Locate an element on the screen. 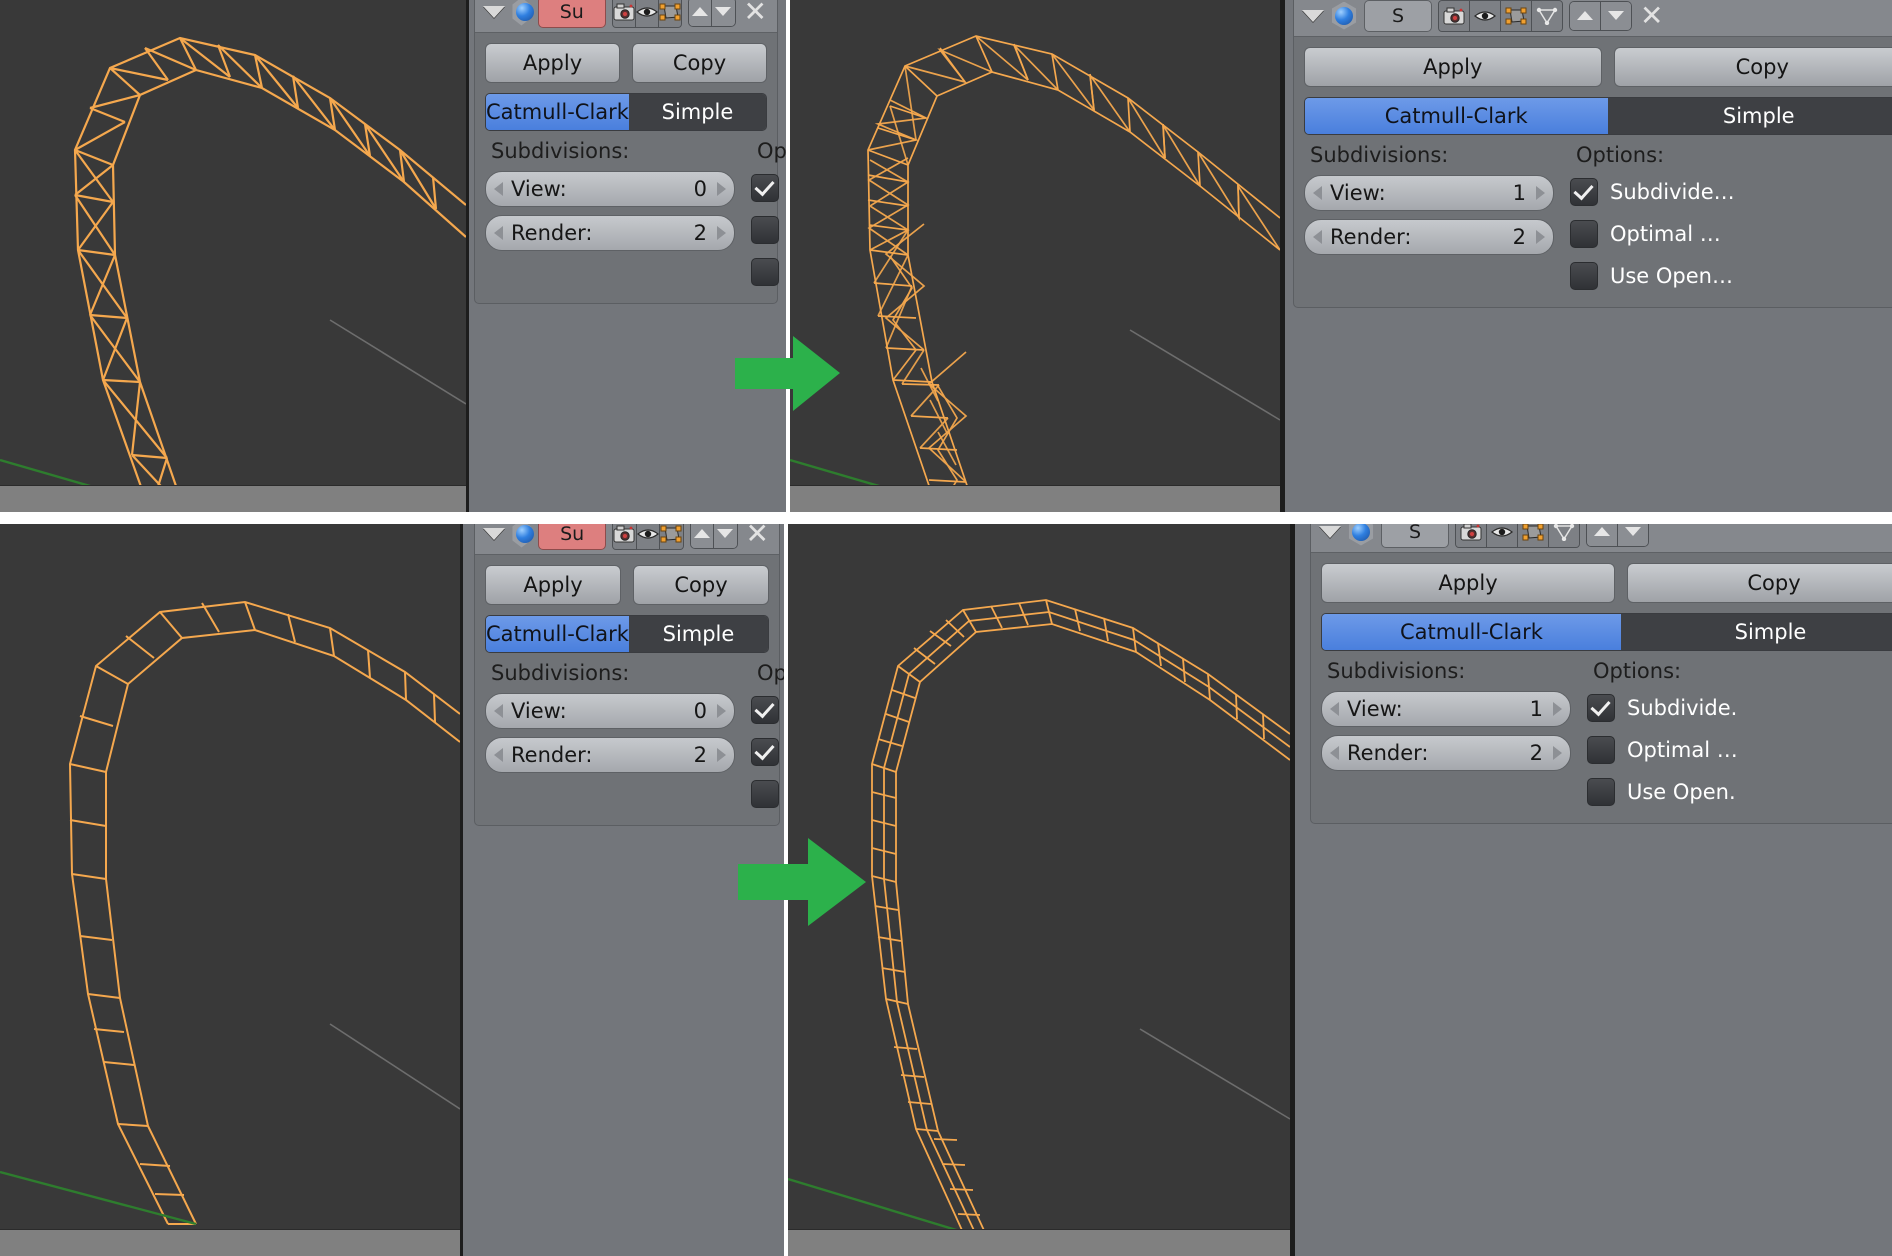  option-subdivide-uvs: Subdivide. is located at coordinates (1739, 708).